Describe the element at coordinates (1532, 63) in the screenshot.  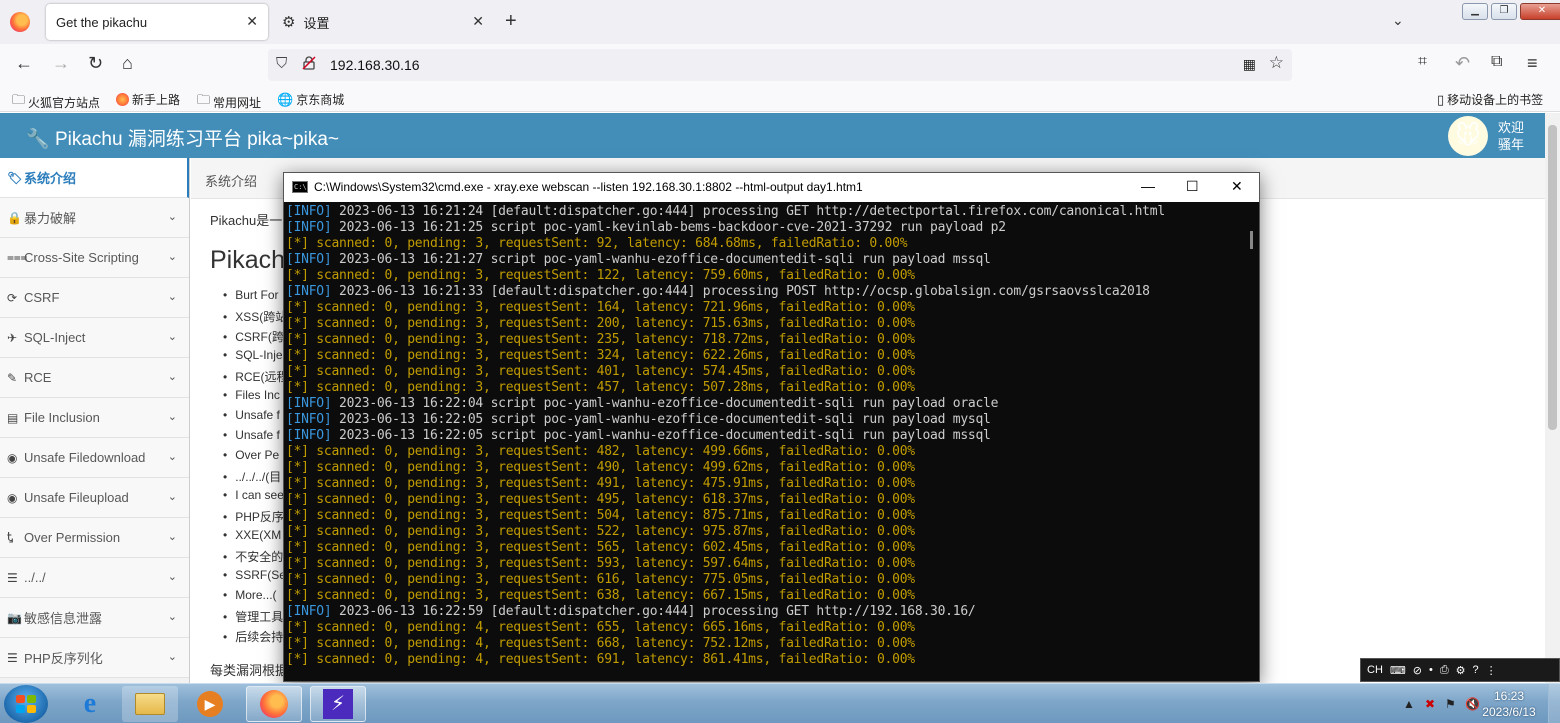
I see `menu-icon: ≡` at that location.